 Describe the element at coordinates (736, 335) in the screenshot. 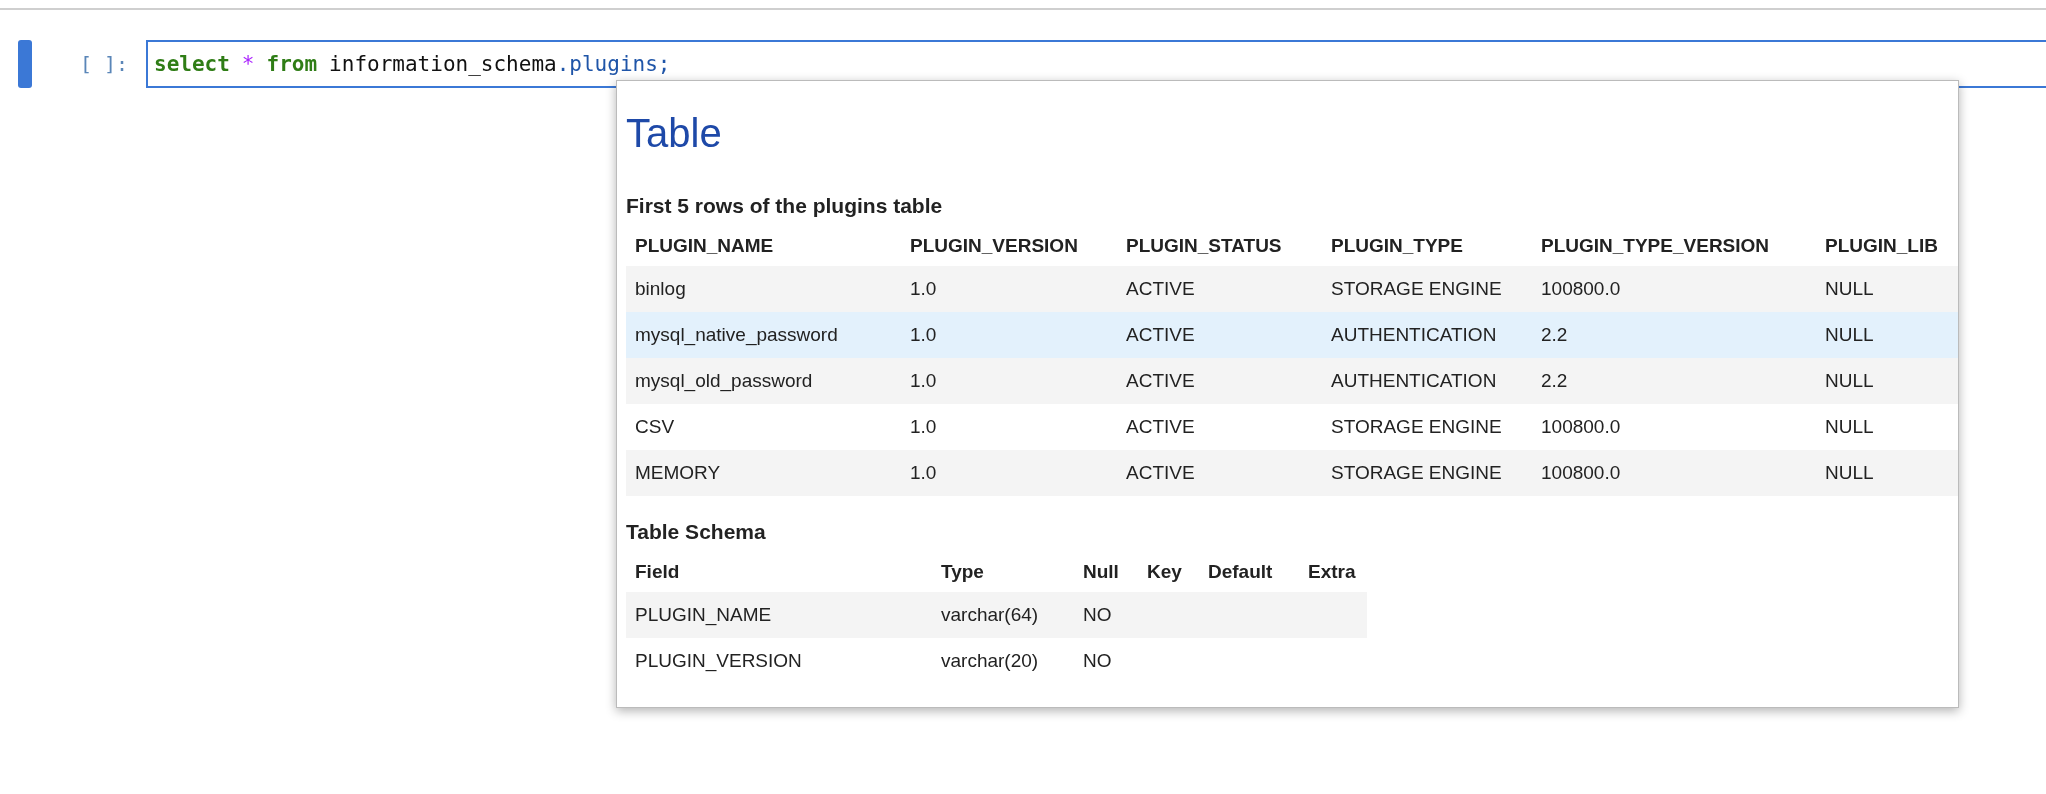

I see `table-cell-text: mysql_native_password` at that location.